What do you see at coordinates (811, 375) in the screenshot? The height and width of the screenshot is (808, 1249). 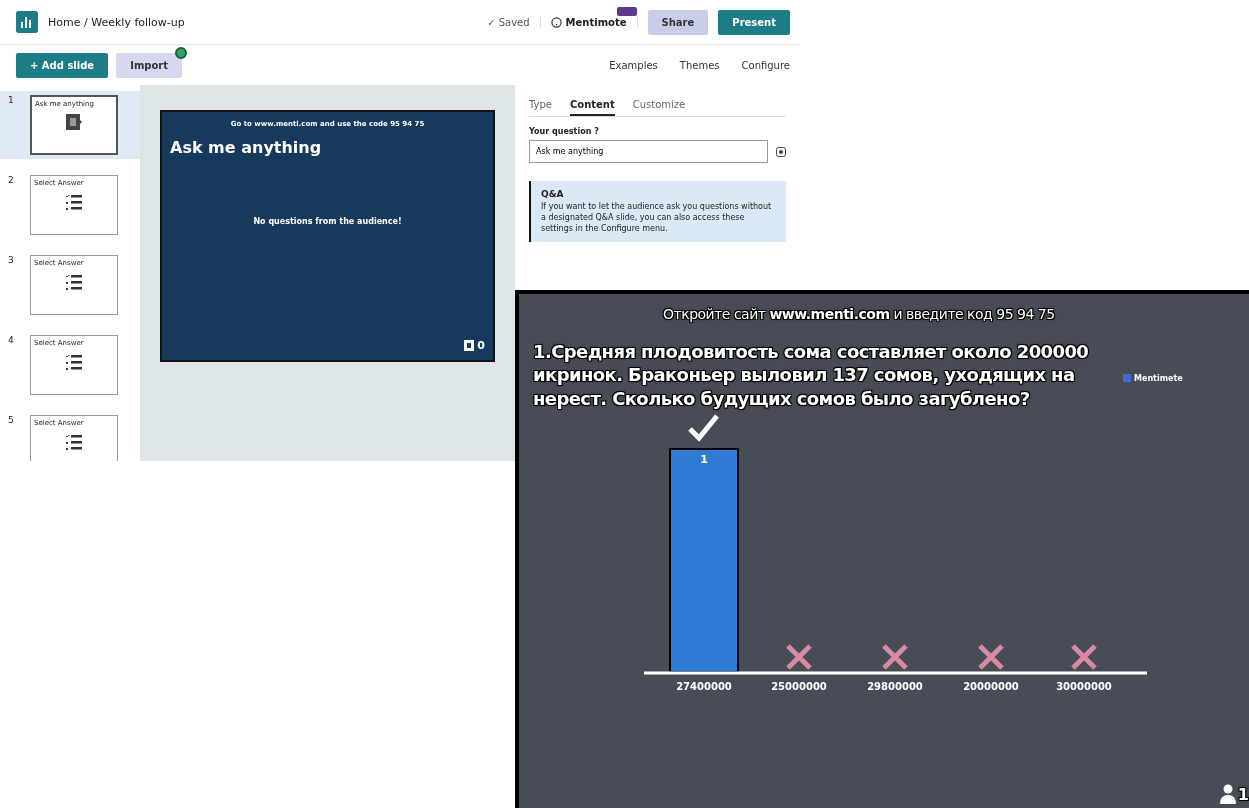 I see `question-text: 1.Средняя плодовитость сома составляет около 200000 икринок. Браконьер выловил 137 сомов, уходящих на нерест. Сколько будущих сомов было загублено?` at bounding box center [811, 375].